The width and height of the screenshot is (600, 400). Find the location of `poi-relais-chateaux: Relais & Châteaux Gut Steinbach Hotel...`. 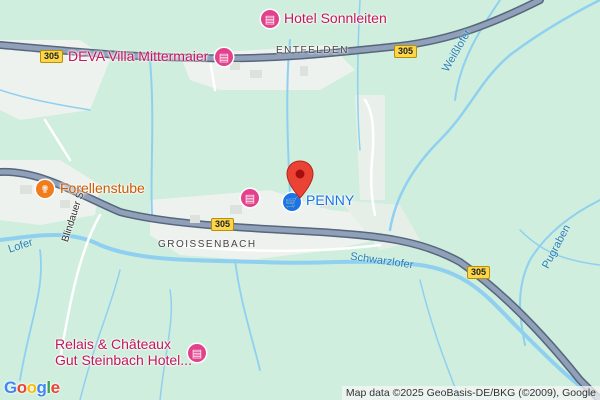

poi-relais-chateaux: Relais & Châteaux Gut Steinbach Hotel... is located at coordinates (123, 352).